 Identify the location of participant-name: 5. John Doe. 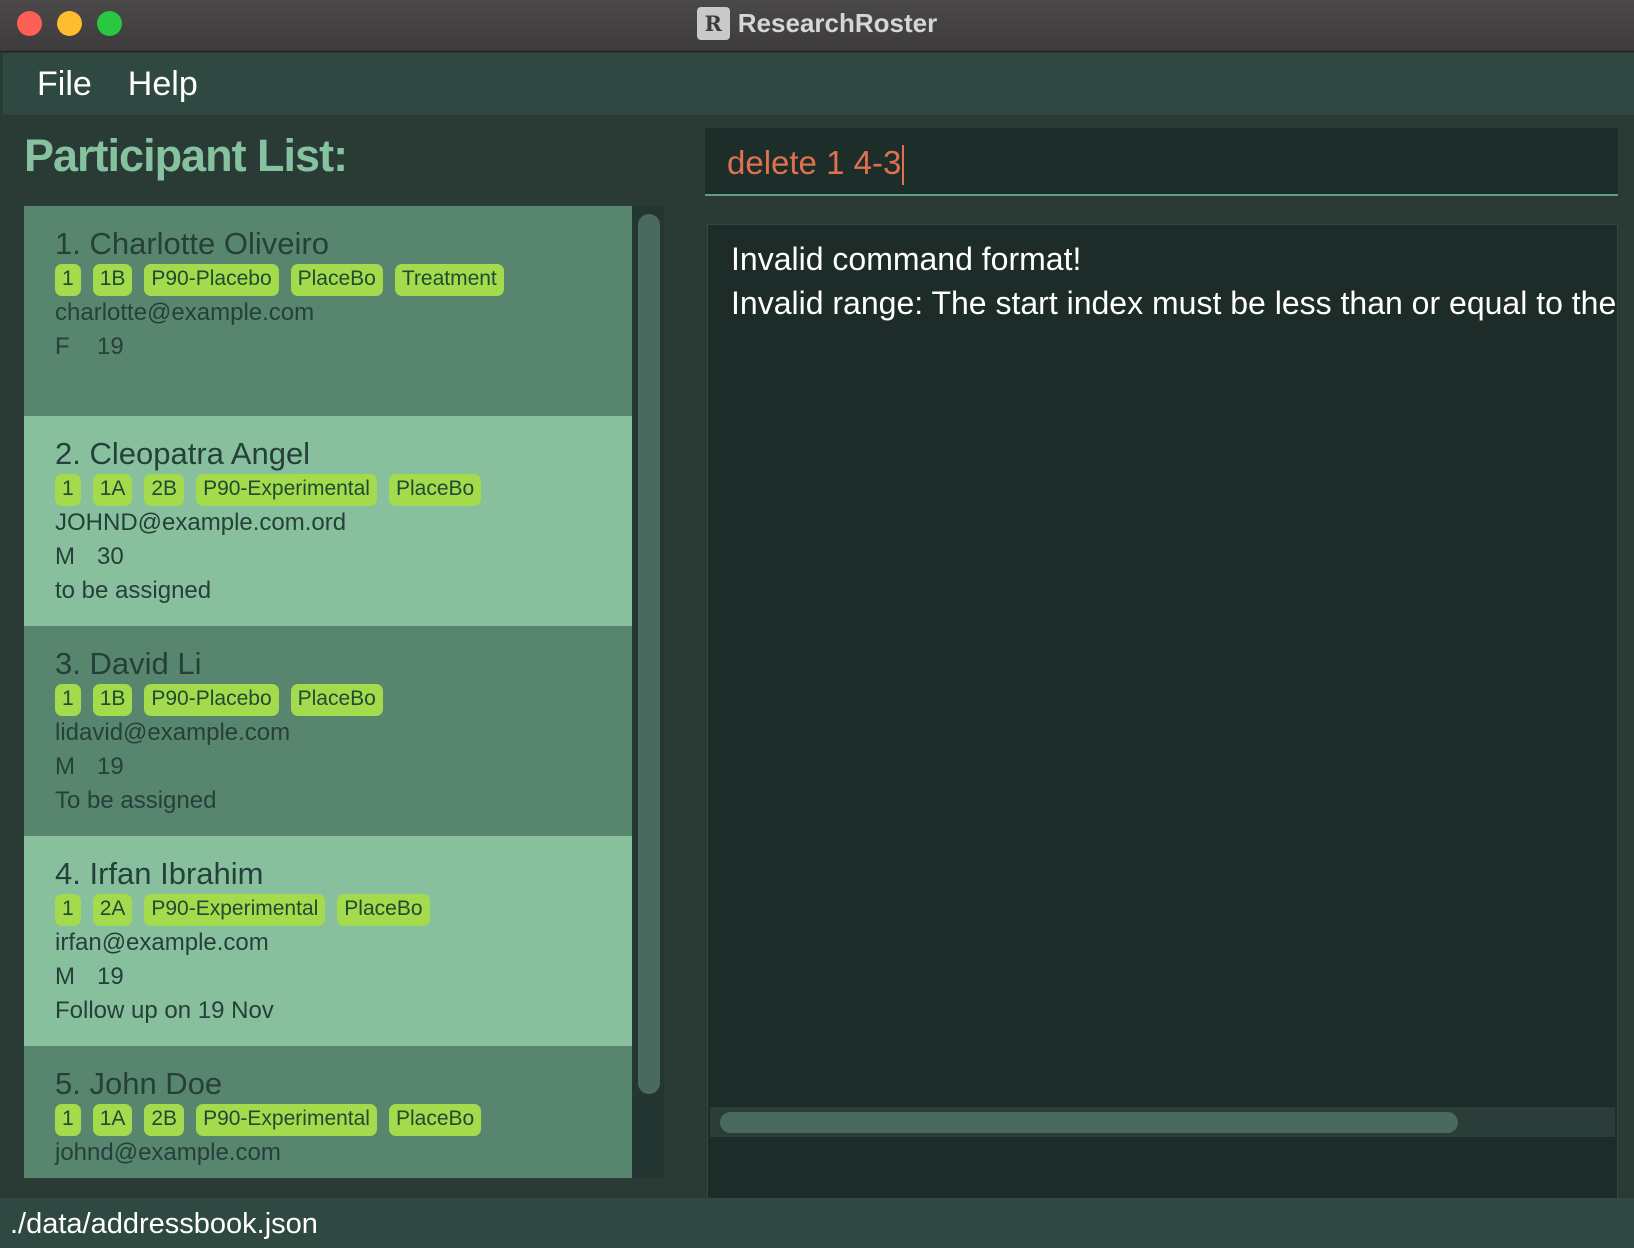
(139, 1083).